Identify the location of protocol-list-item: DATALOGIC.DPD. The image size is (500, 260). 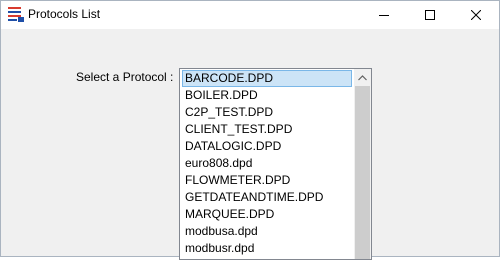
(267, 146).